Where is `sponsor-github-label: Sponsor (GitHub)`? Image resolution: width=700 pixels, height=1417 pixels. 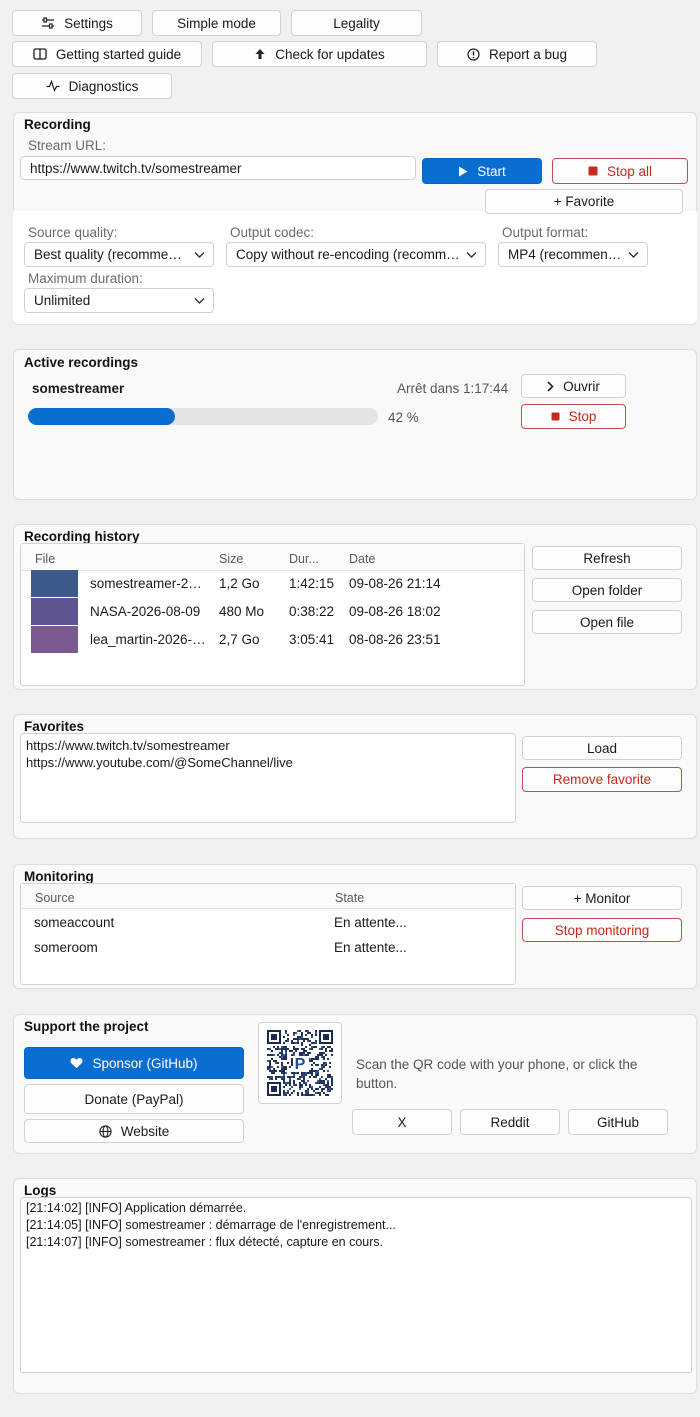 sponsor-github-label: Sponsor (GitHub) is located at coordinates (145, 1063).